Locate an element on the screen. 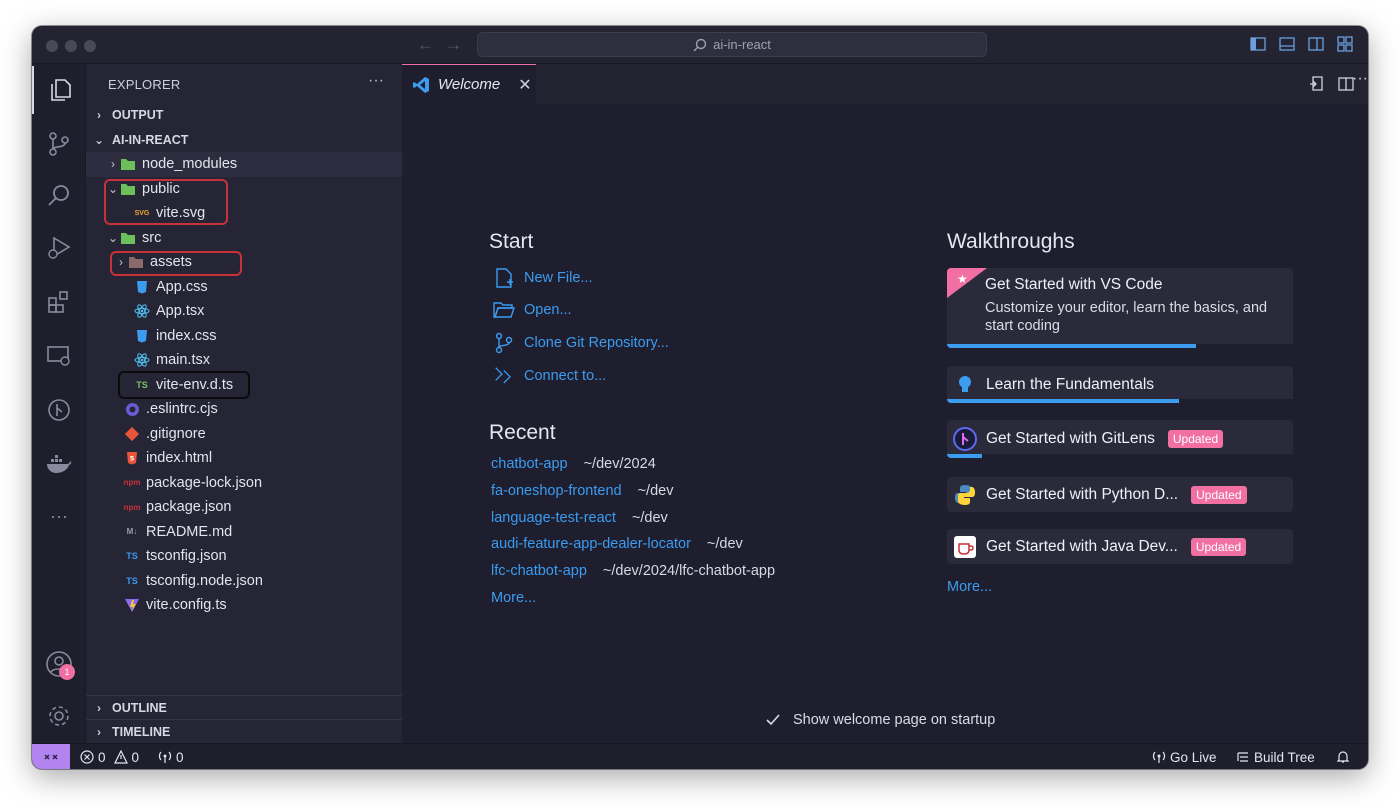  show-on-startup-label: Show welcome page on startup is located at coordinates (894, 720).